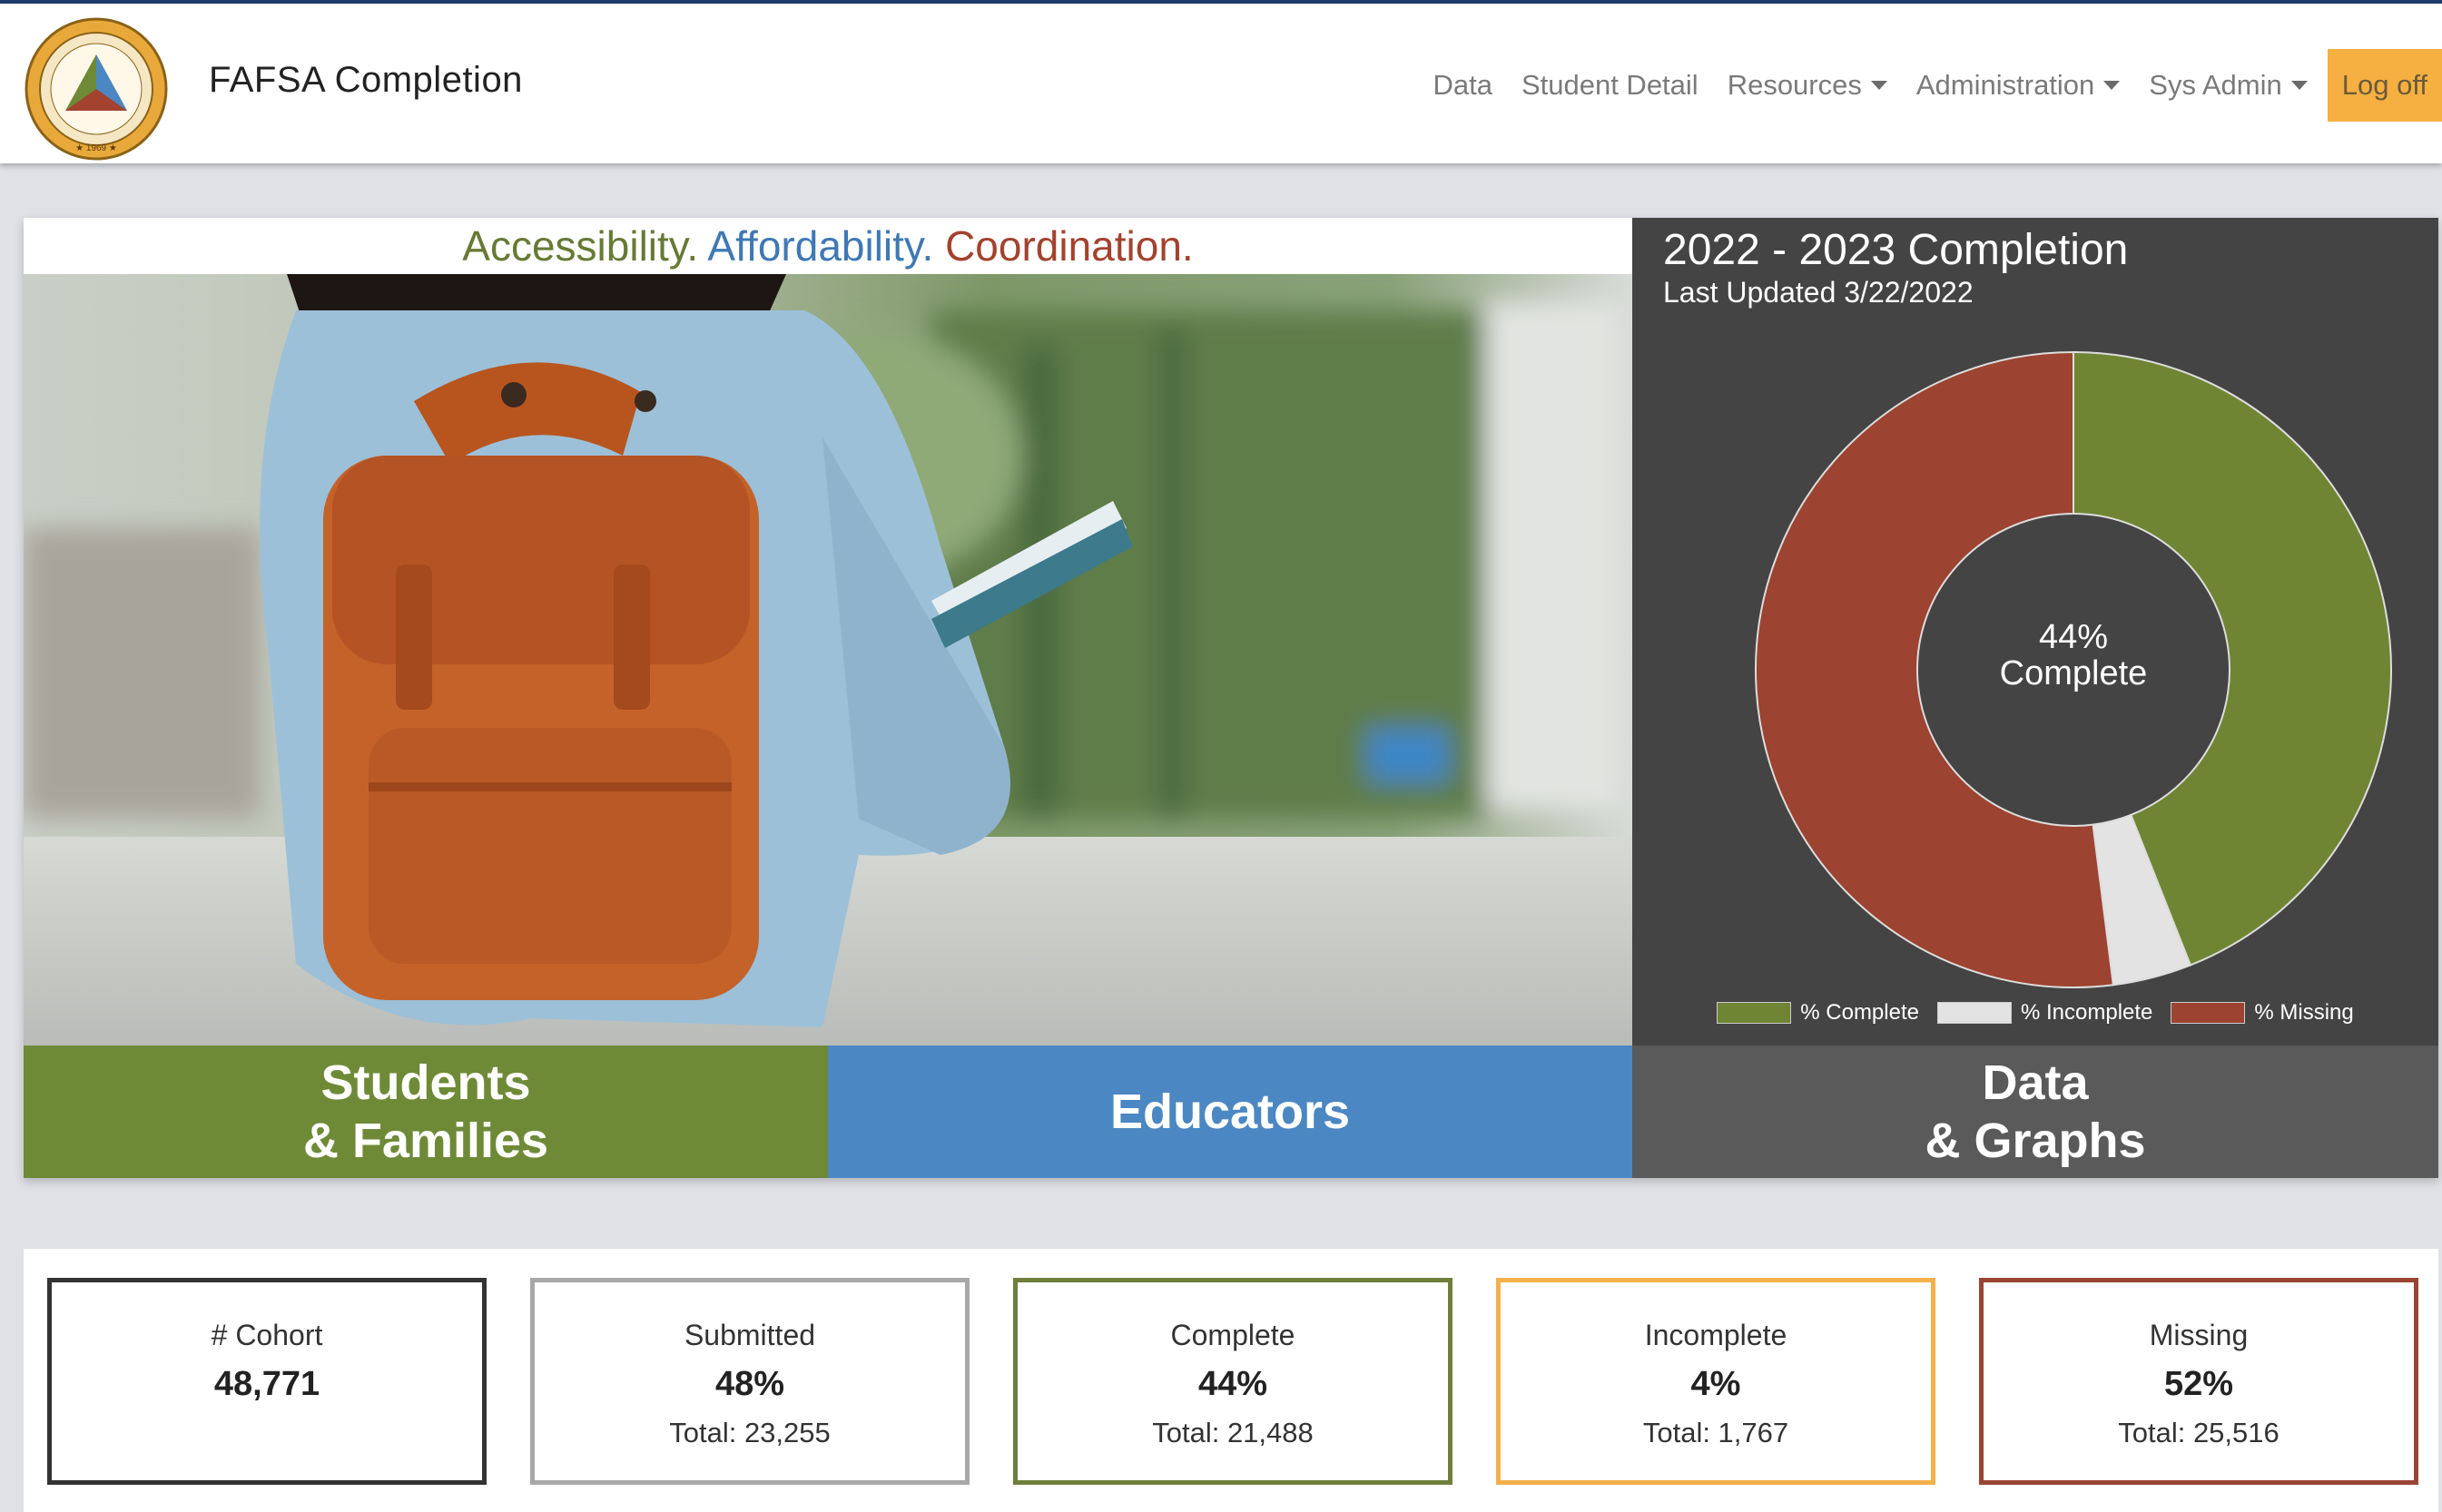  What do you see at coordinates (2005, 85) in the screenshot?
I see `nav-administration-label: Administration` at bounding box center [2005, 85].